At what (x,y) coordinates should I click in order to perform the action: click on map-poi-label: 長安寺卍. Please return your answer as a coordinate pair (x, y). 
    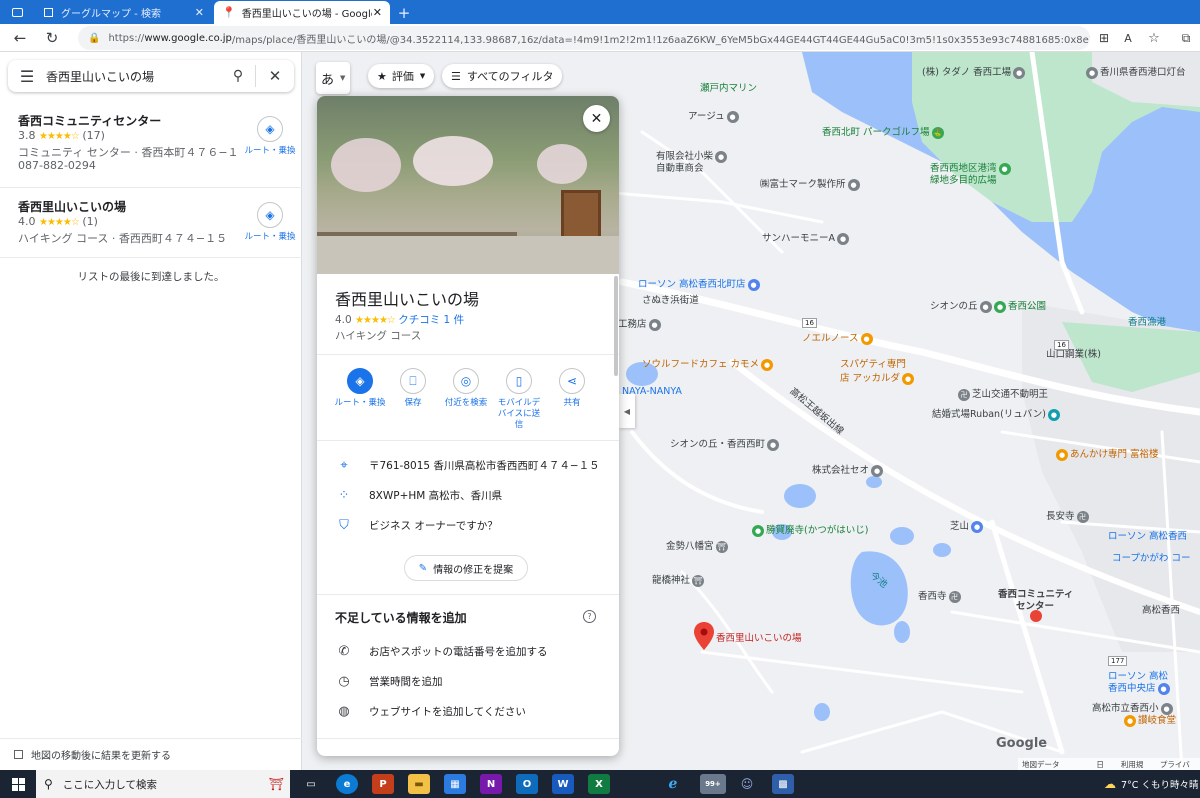
    Looking at the image, I should click on (1068, 515).